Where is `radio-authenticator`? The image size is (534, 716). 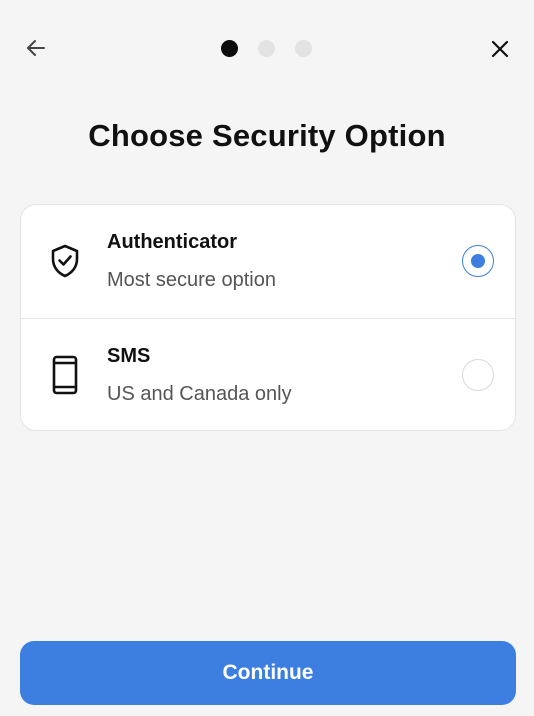
radio-authenticator is located at coordinates (478, 261).